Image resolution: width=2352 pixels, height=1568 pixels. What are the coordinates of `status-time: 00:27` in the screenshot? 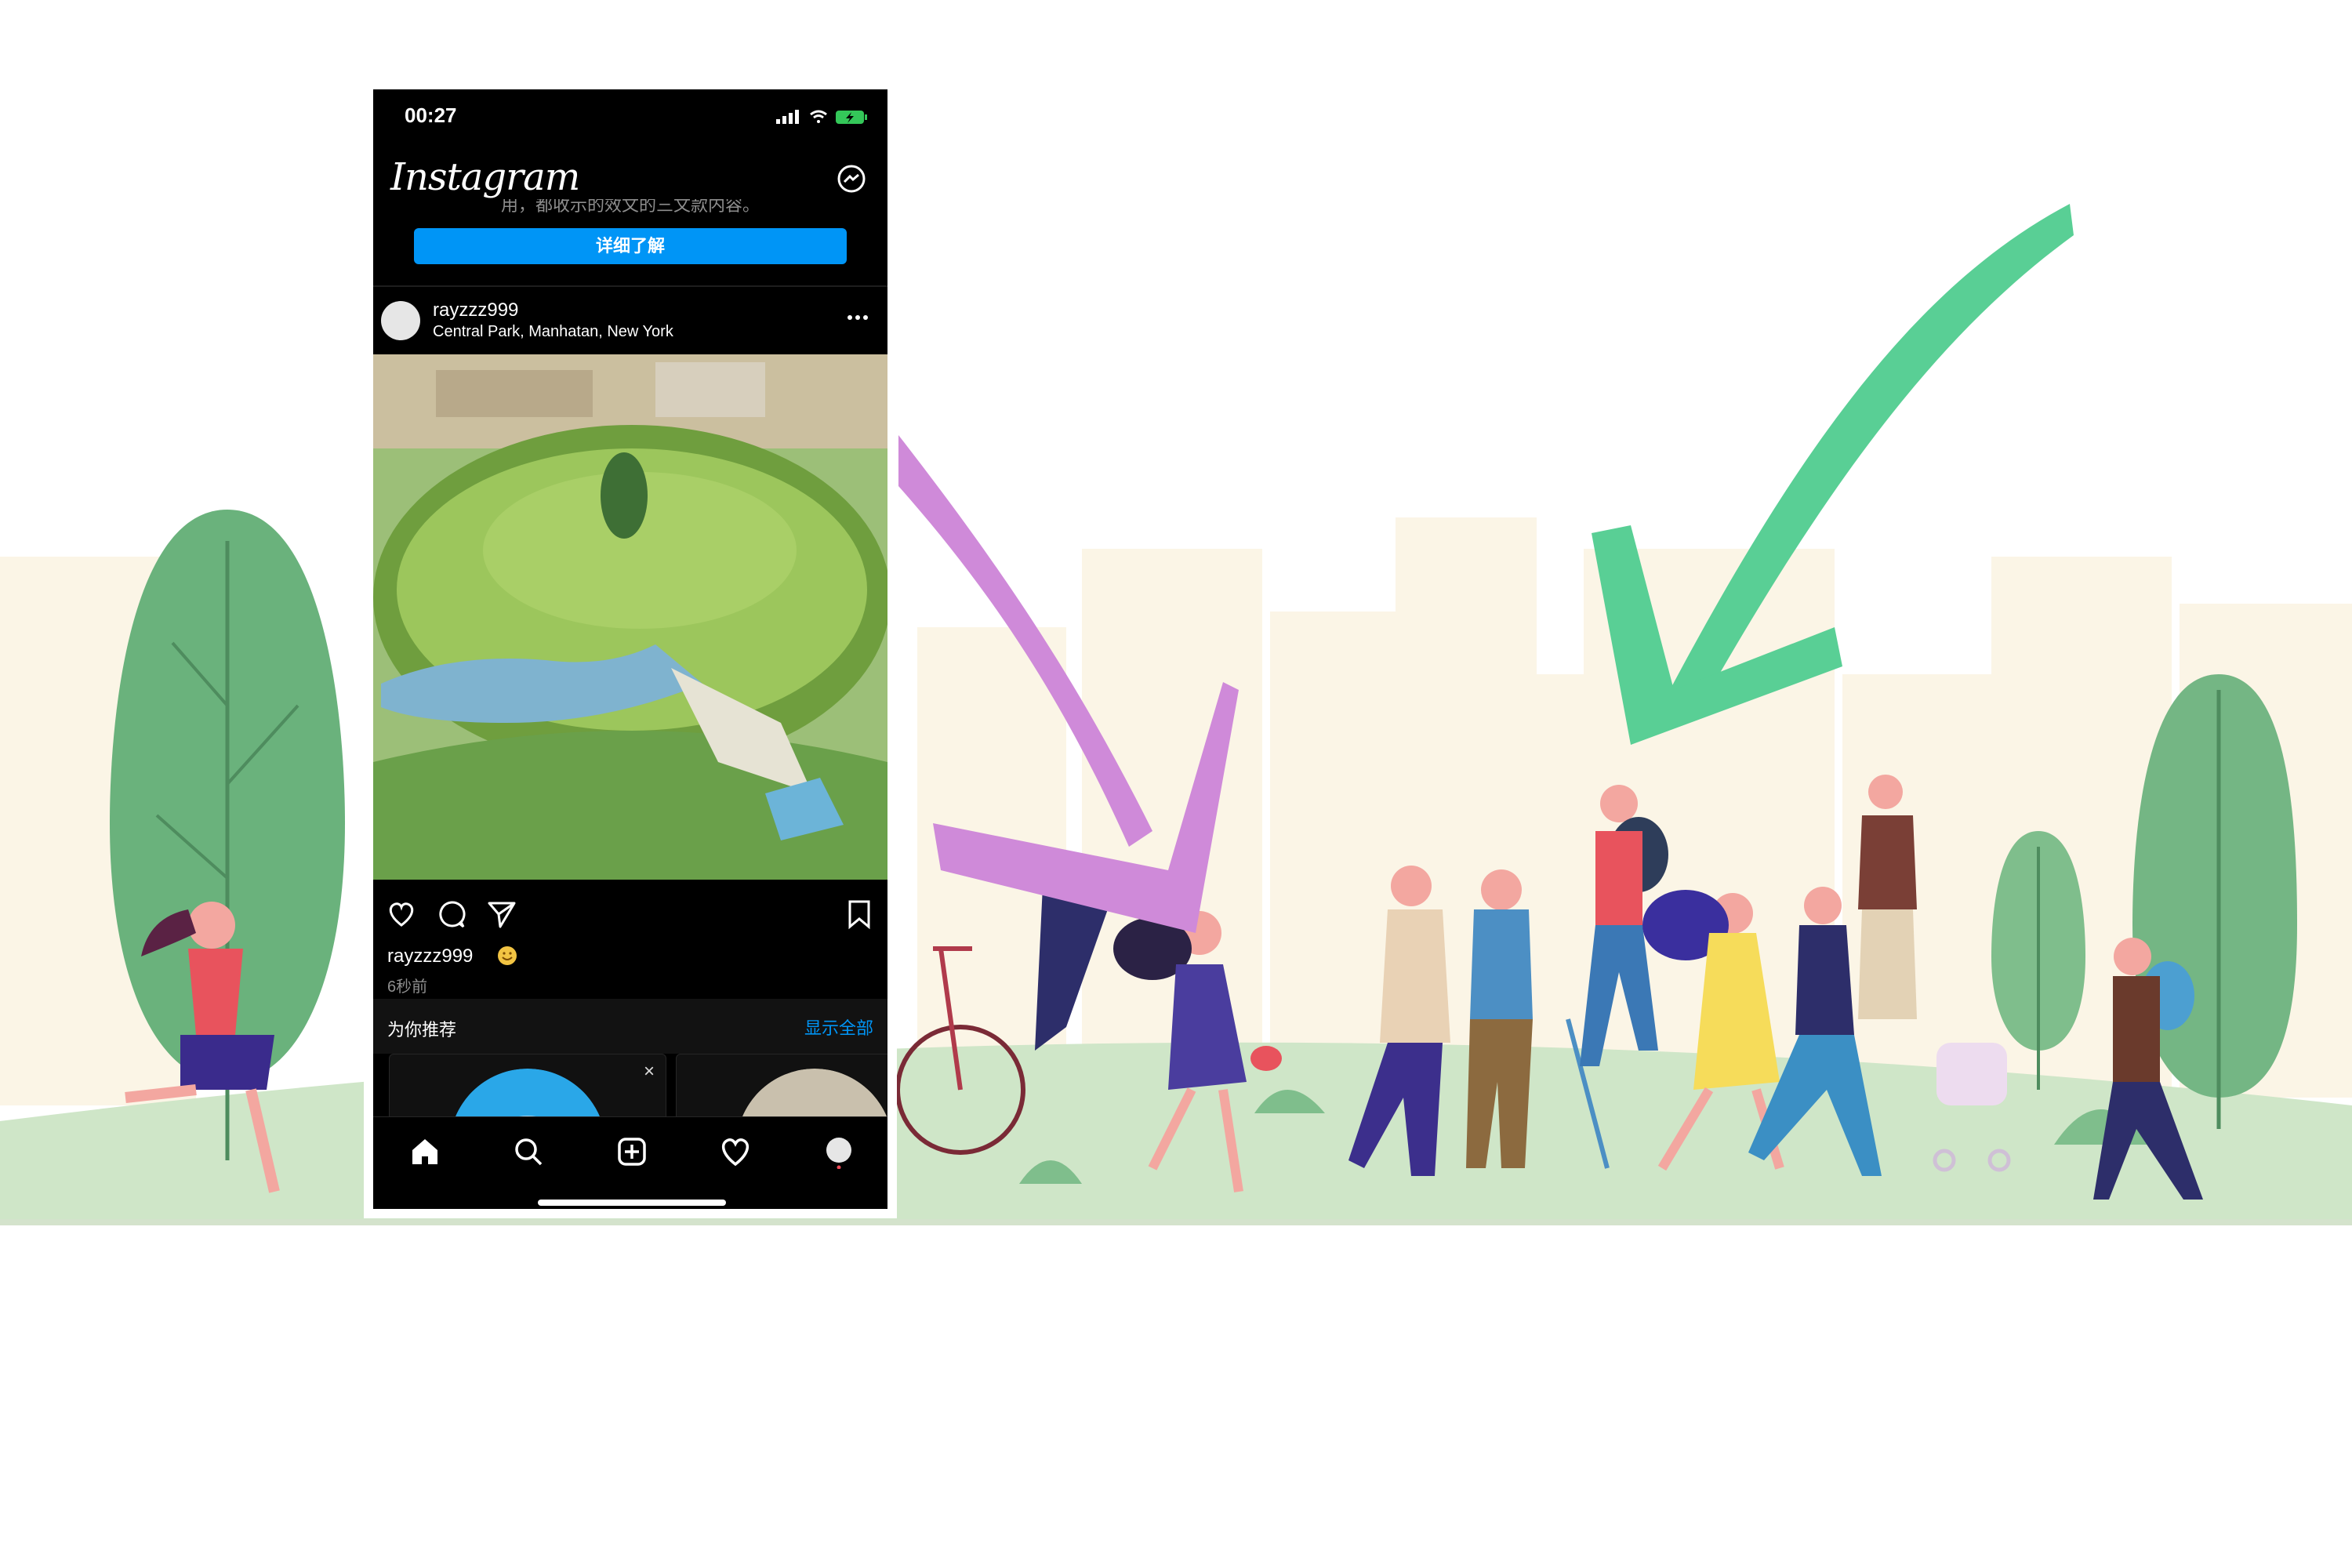 It's located at (431, 115).